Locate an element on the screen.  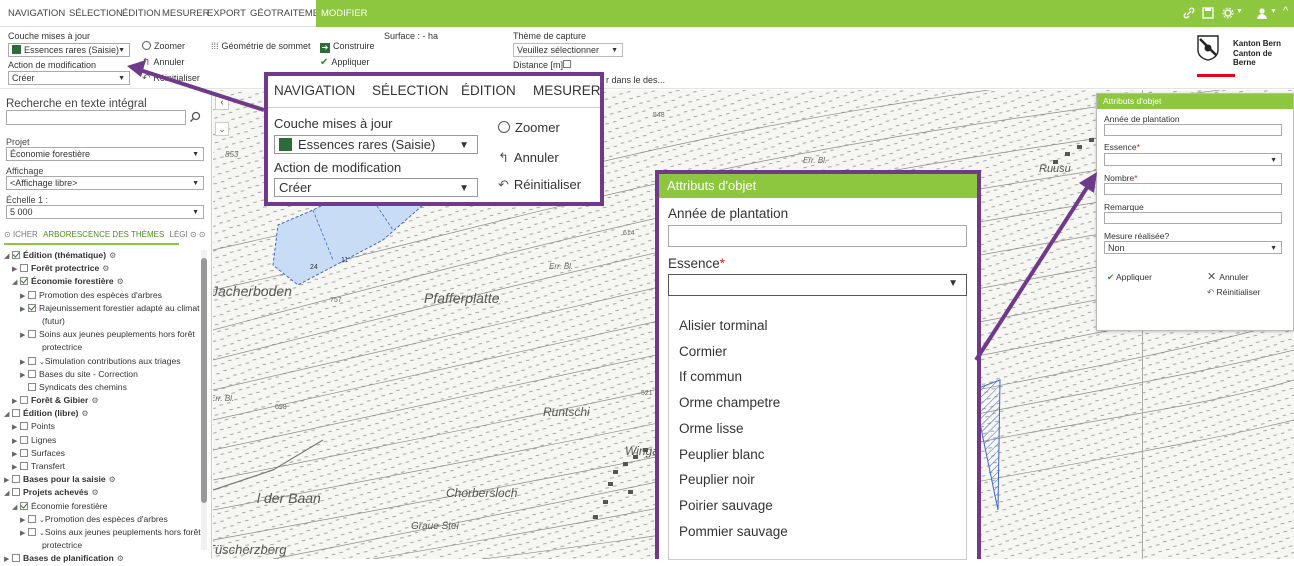
callout-cancel-button: ↰ Annuler is located at coordinates (528, 158).